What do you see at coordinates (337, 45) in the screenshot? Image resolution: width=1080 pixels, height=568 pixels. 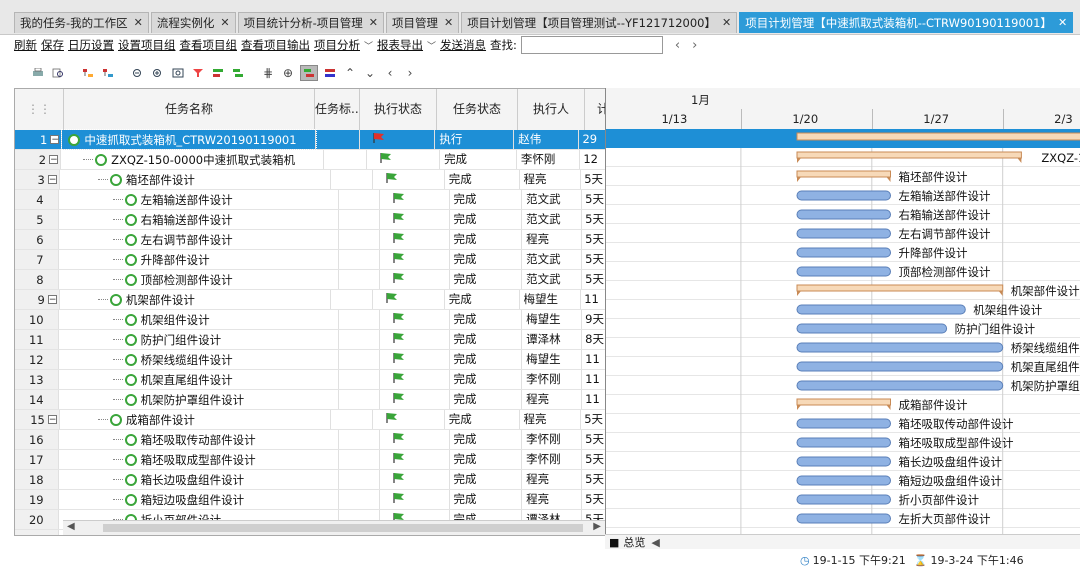 I see `menu-item-6: 项目分析` at bounding box center [337, 45].